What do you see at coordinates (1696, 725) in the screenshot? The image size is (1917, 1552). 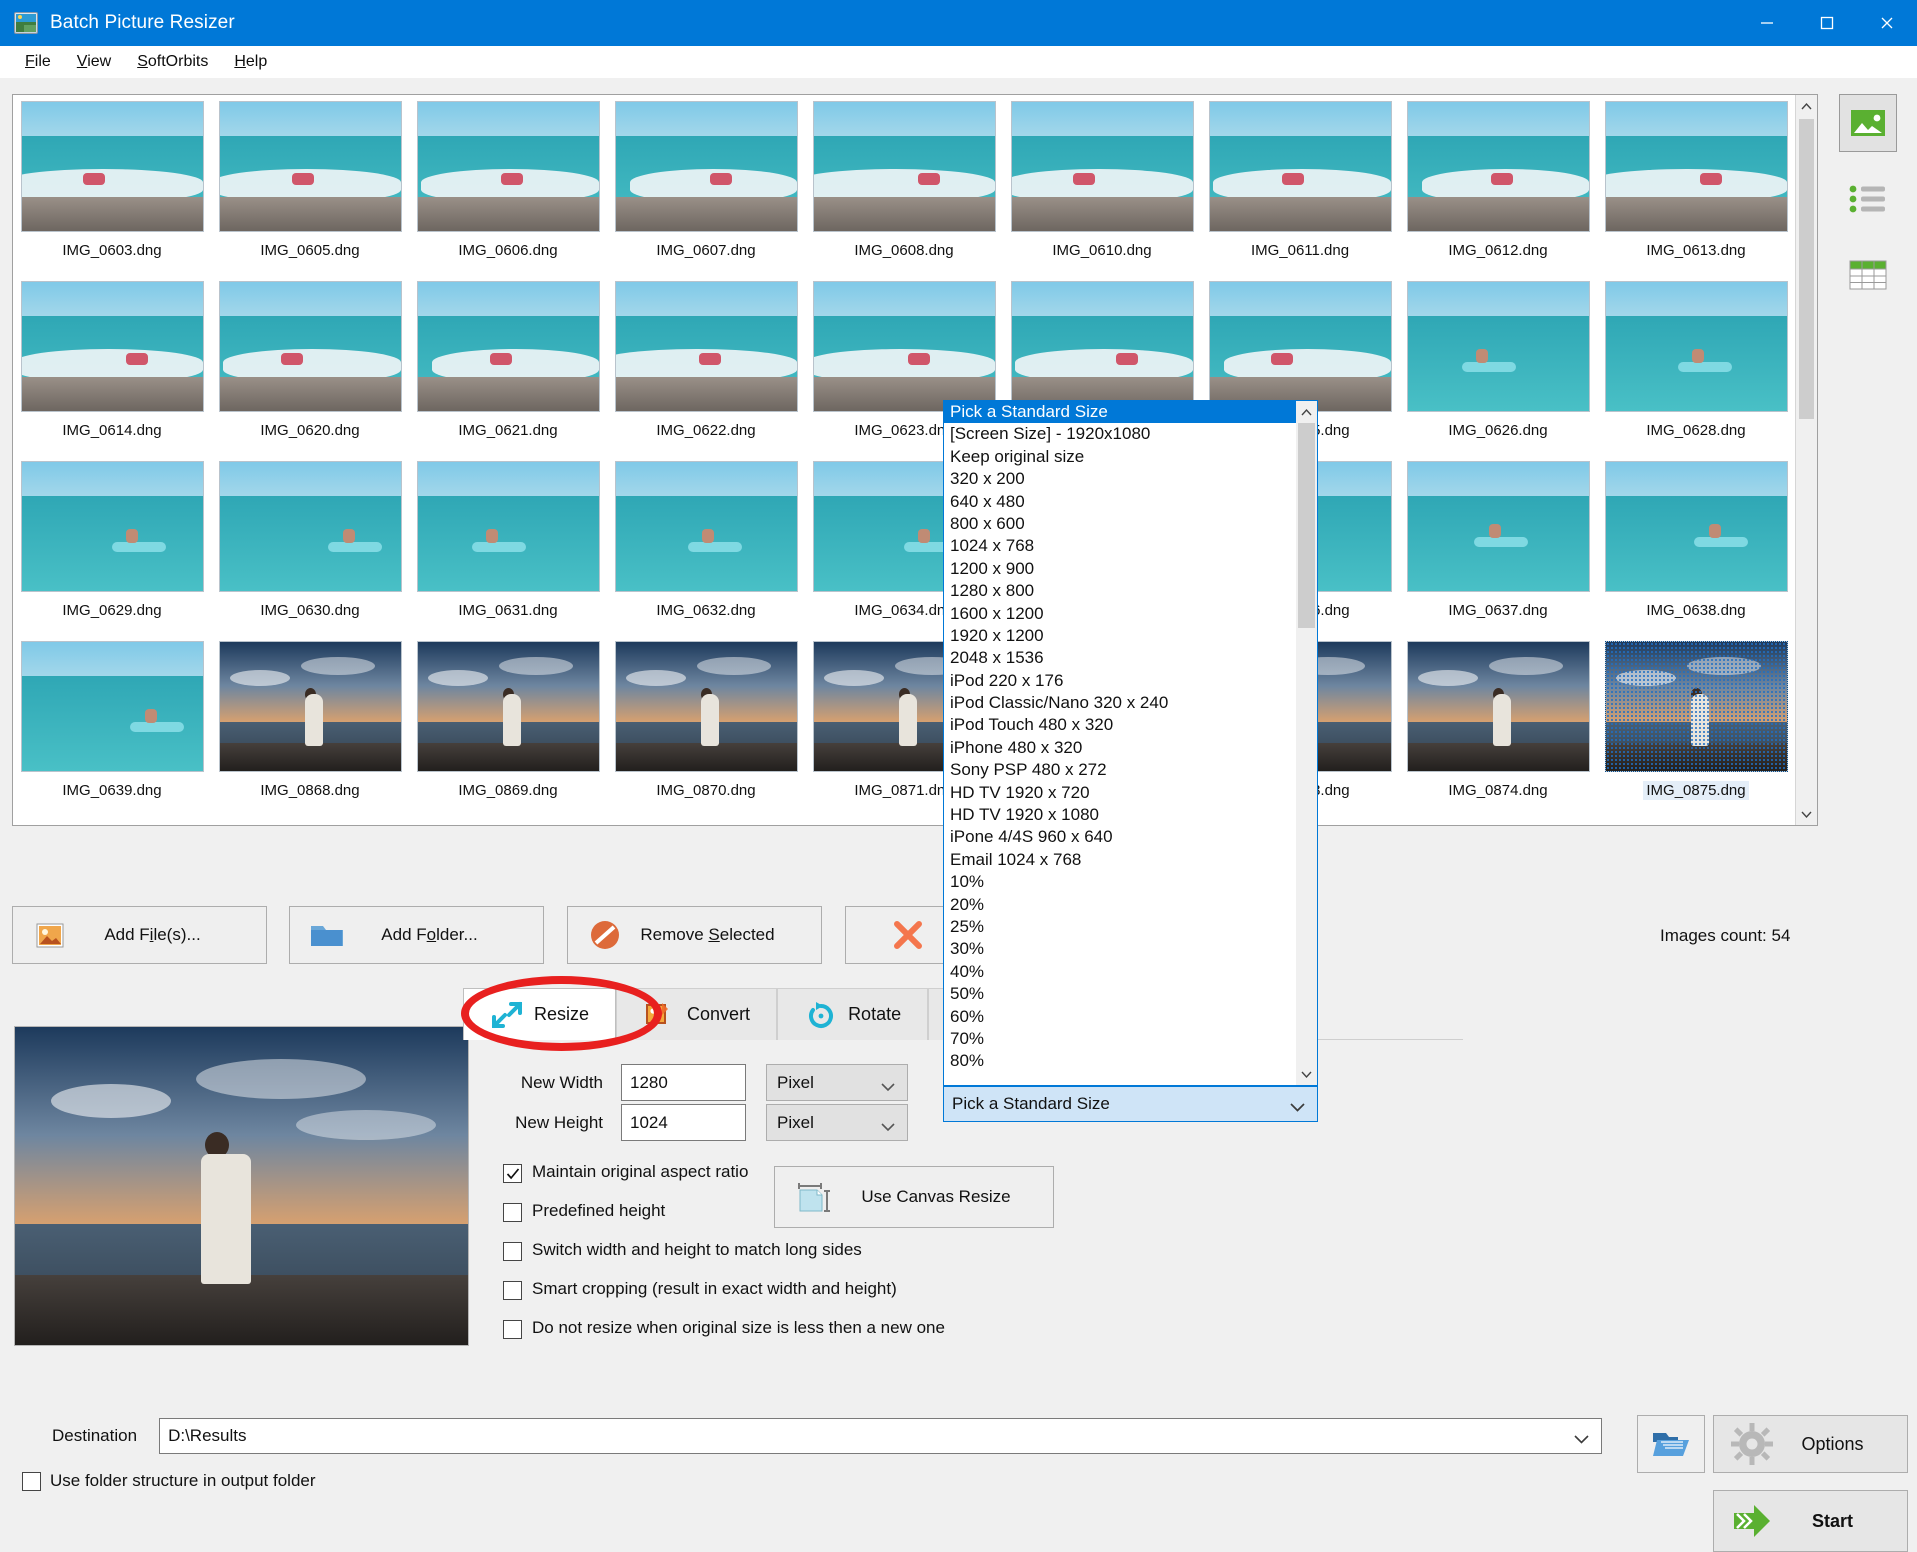 I see `thumbnail-item: IMG_0875.dng` at bounding box center [1696, 725].